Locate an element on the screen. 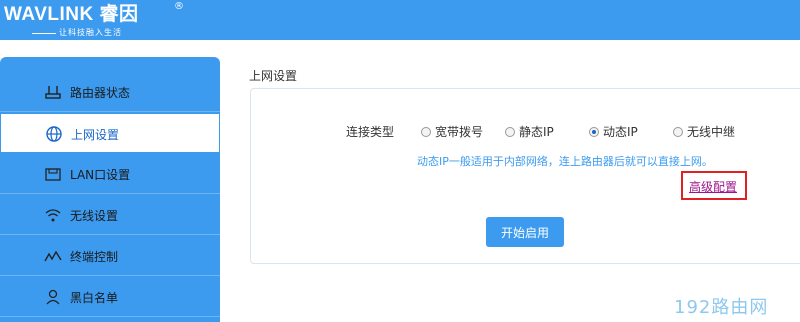 The image size is (800, 322). sidebar-item-label: 无线设置 is located at coordinates (94, 216).